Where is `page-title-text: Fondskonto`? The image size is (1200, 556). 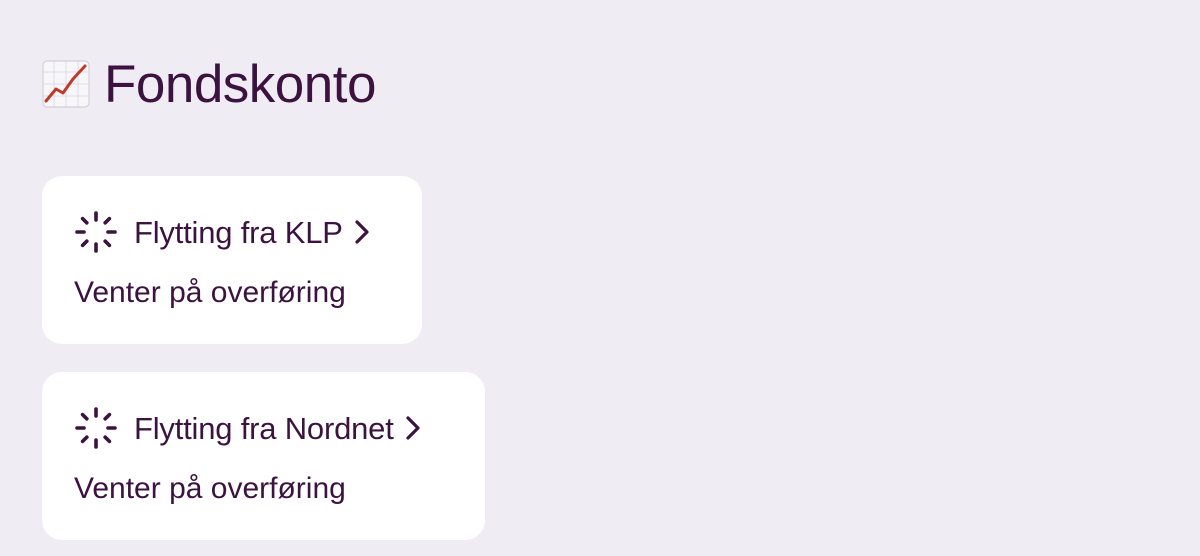 page-title-text: Fondskonto is located at coordinates (240, 84).